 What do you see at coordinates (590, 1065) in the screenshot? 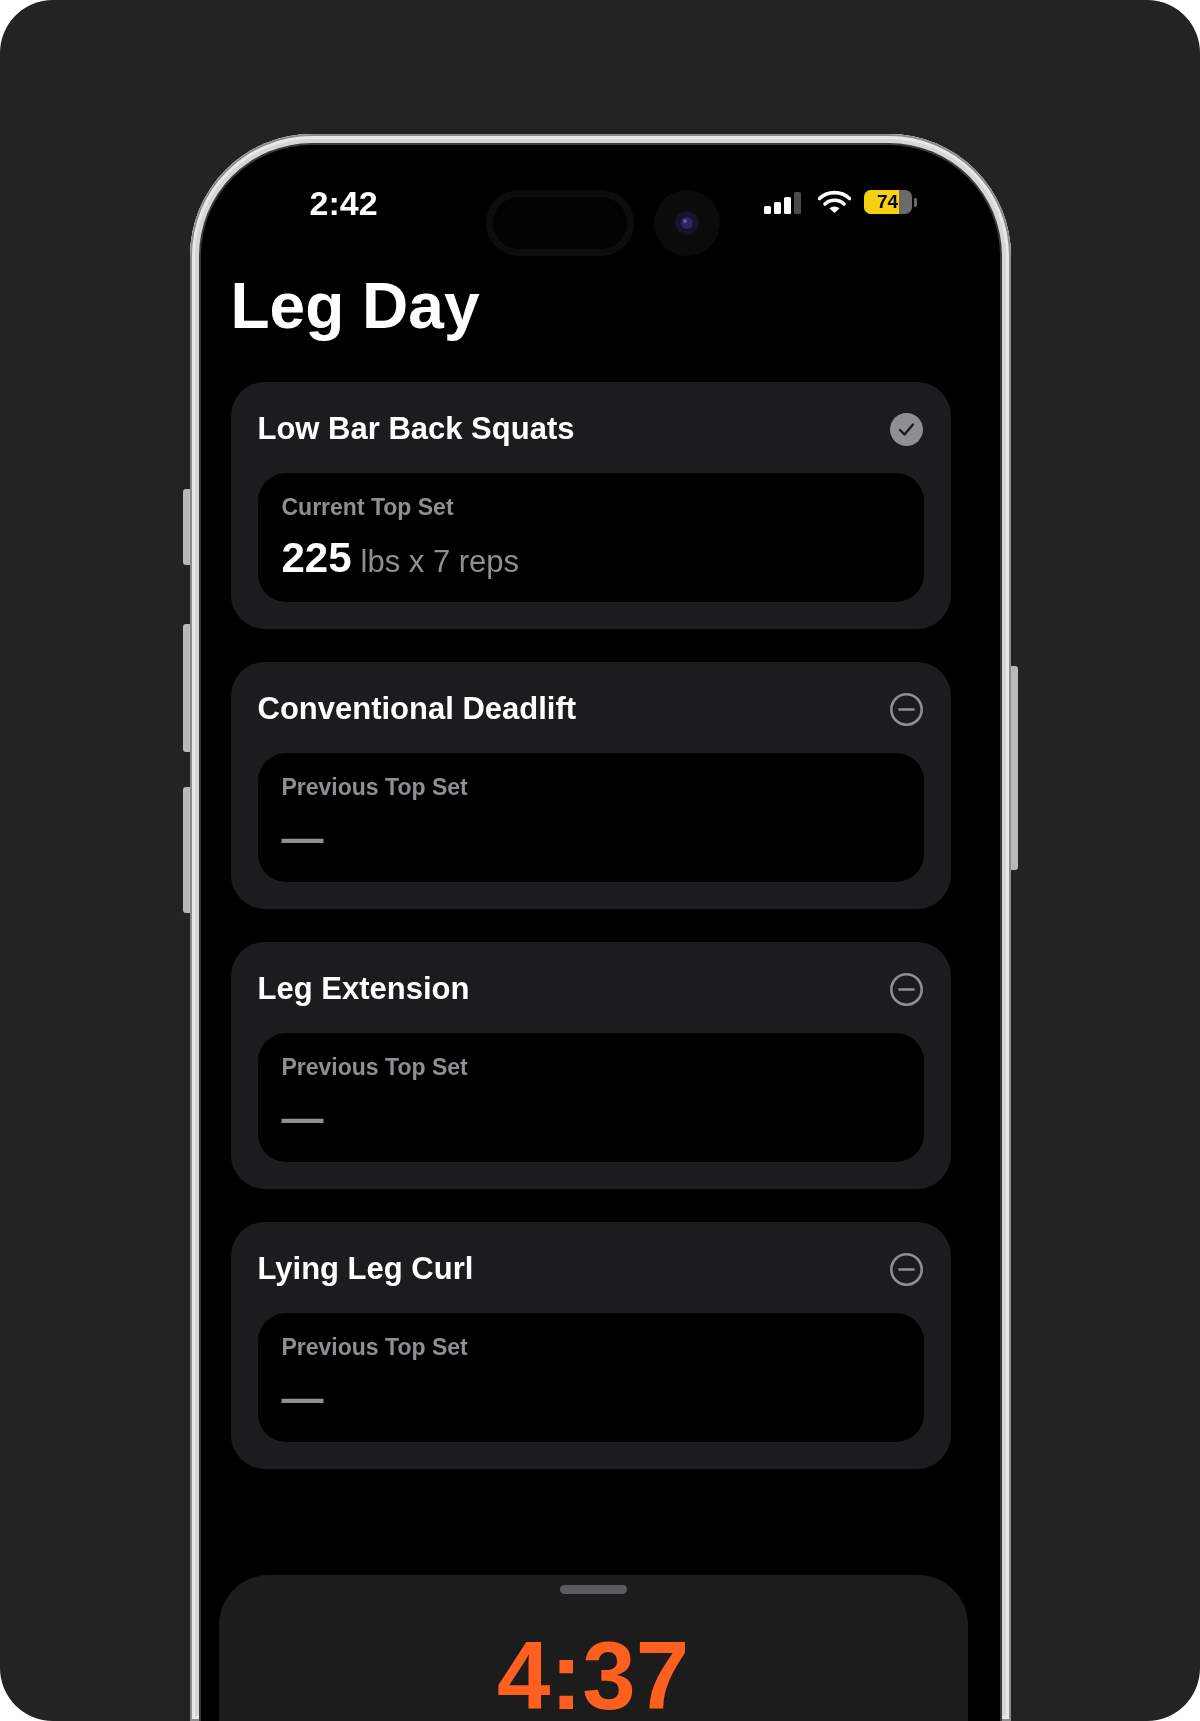
I see `exercise-card: Leg Extension Previous Top Set —` at bounding box center [590, 1065].